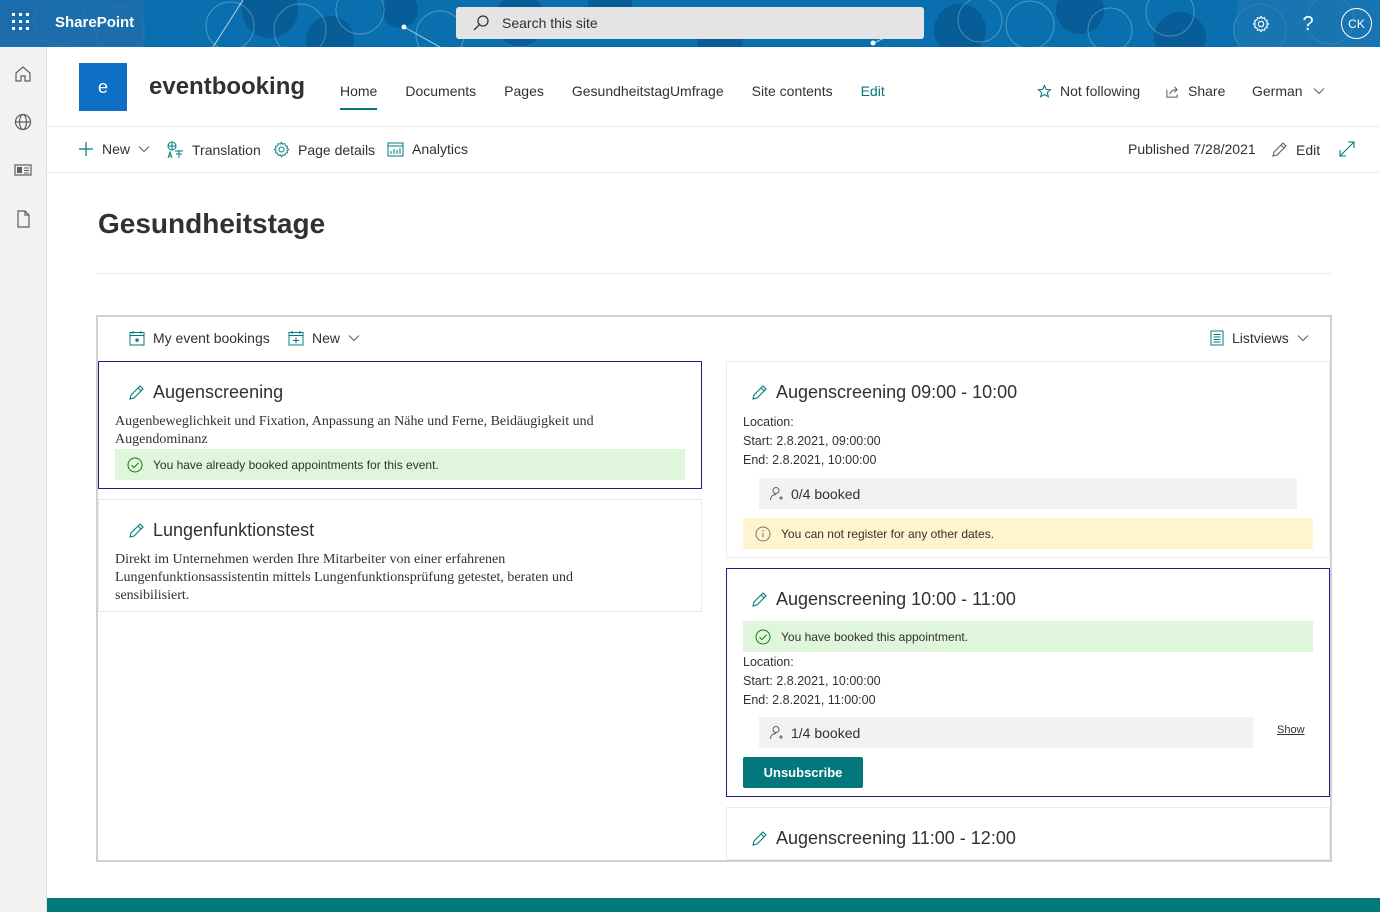  What do you see at coordinates (23, 74) in the screenshot?
I see `home-icon` at bounding box center [23, 74].